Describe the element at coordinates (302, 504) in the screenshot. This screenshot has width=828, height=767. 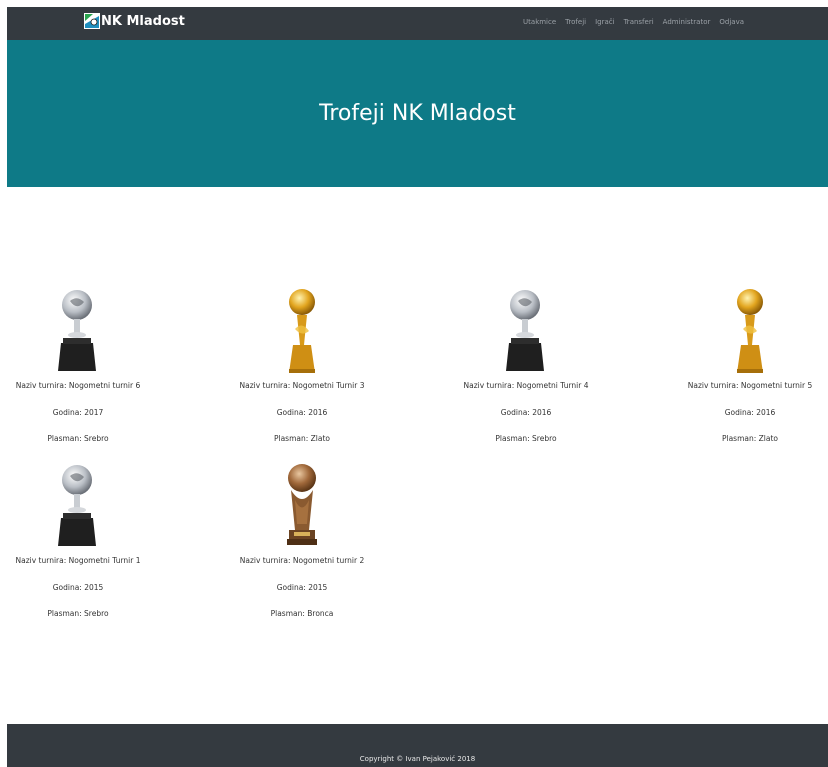
I see `bronze-trophy-icon` at that location.